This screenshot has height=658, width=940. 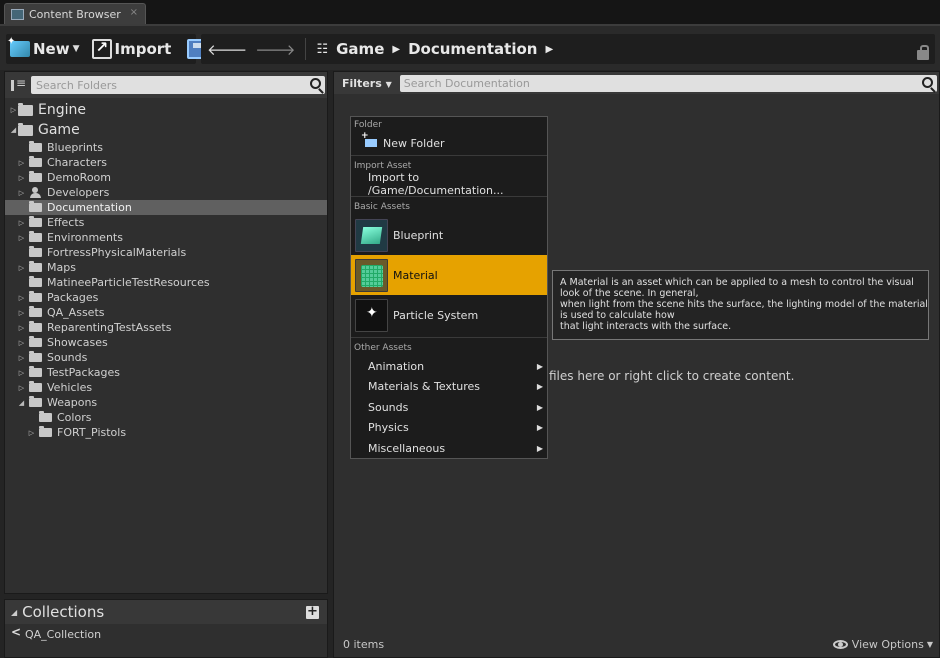 I want to click on tree-item-showcases: ▷ Showcases, so click(x=166, y=342).